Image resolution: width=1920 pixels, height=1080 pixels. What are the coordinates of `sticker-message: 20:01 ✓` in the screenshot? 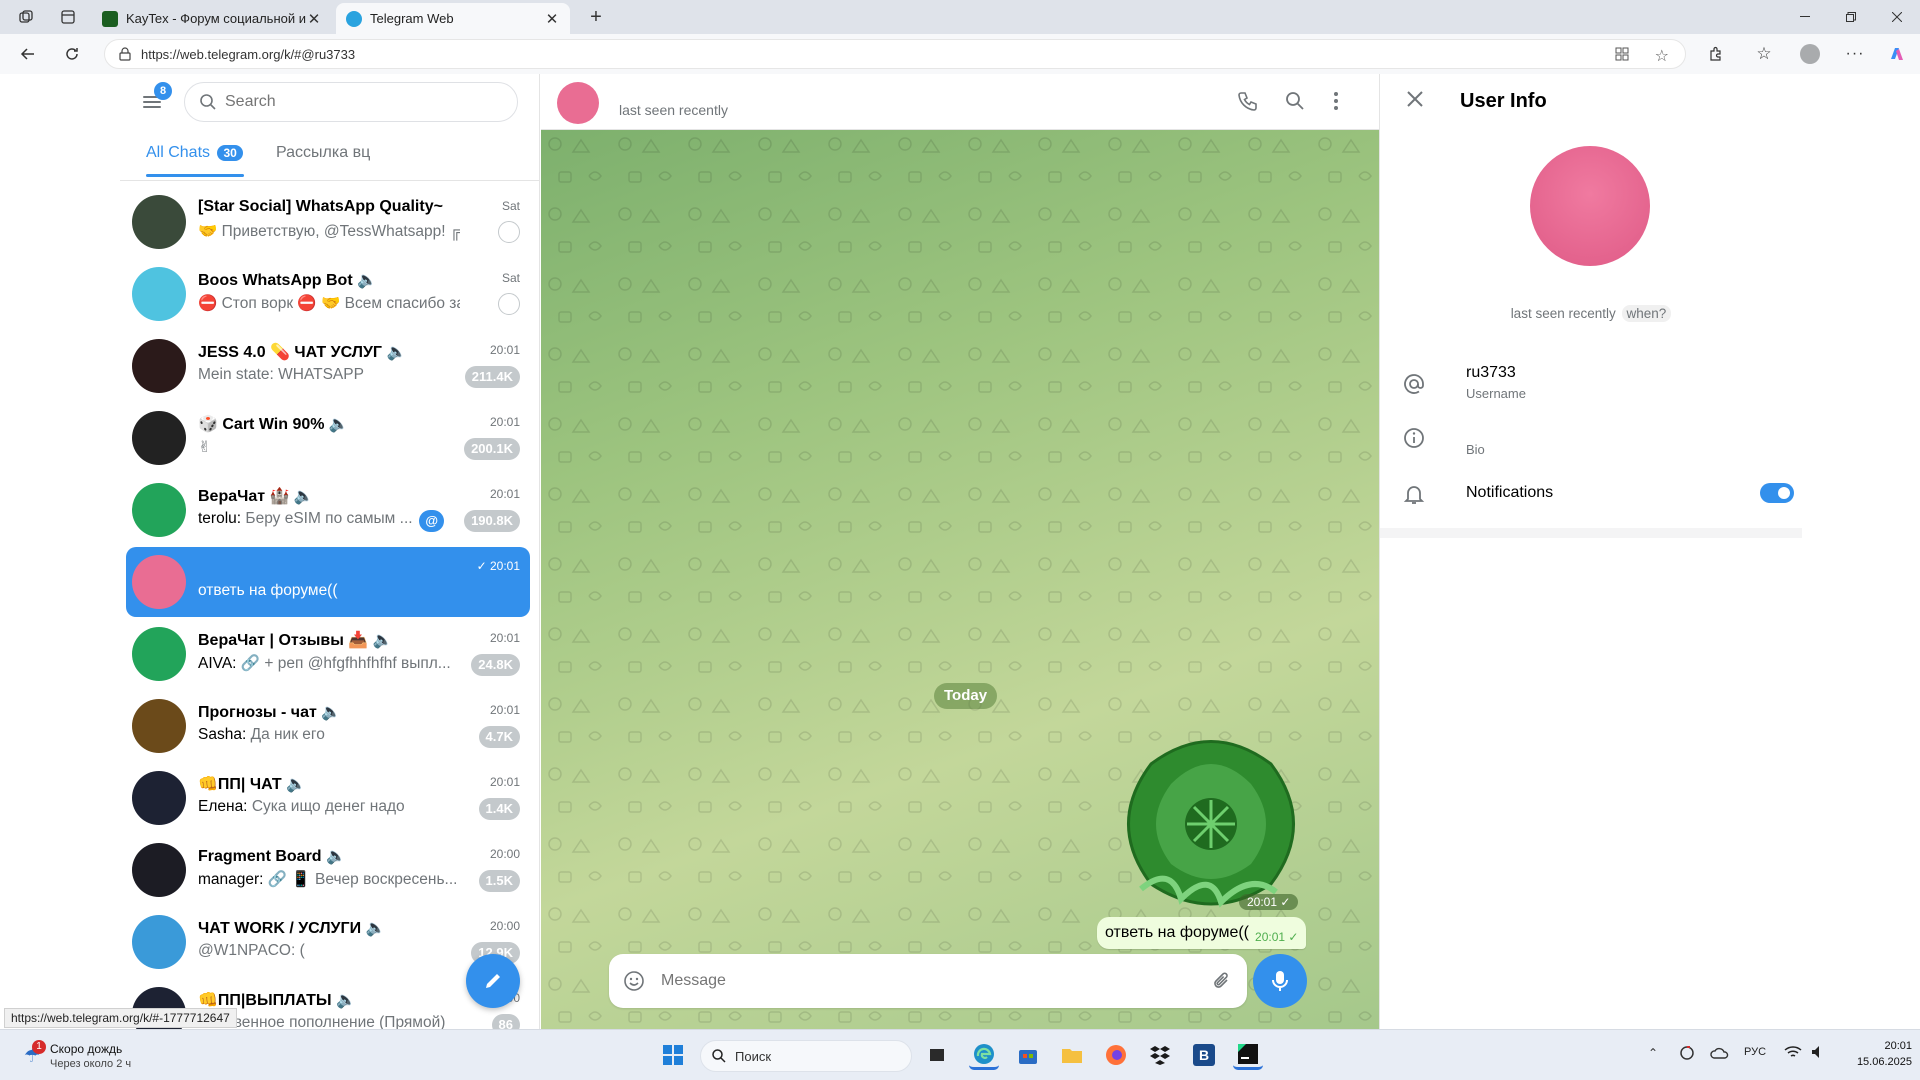 It's located at (1211, 819).